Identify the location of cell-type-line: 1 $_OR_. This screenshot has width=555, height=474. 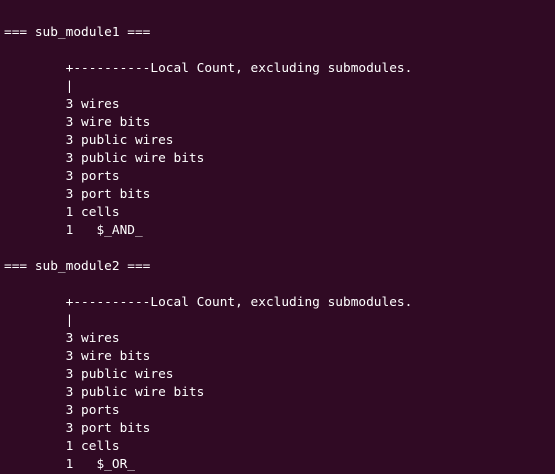
(69, 464).